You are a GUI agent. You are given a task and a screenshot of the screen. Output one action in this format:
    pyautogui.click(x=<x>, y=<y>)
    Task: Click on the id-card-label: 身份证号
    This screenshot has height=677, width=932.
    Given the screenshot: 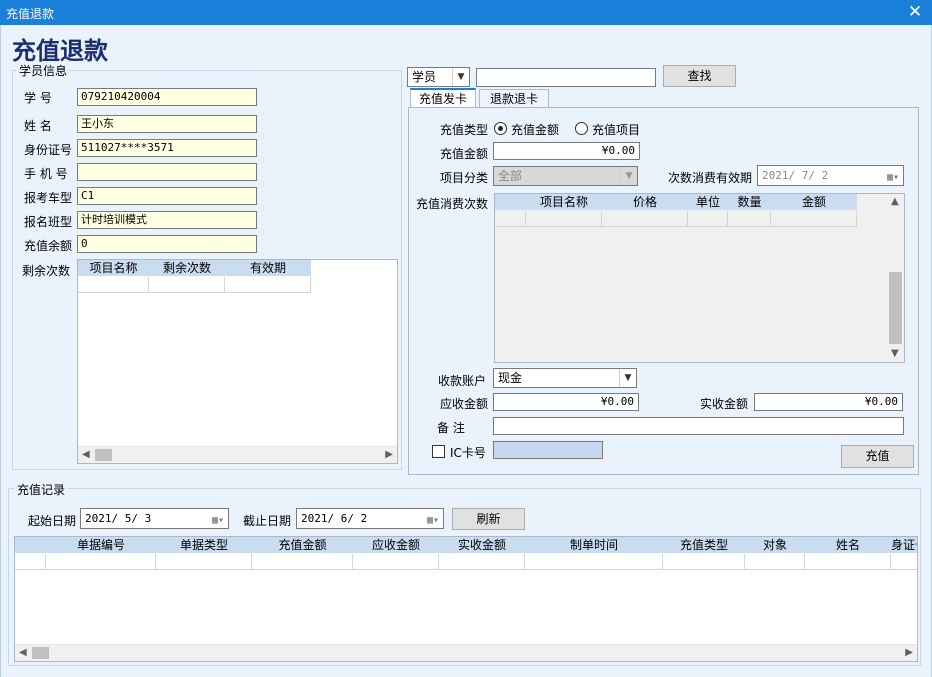 What is the action you would take?
    pyautogui.click(x=48, y=150)
    